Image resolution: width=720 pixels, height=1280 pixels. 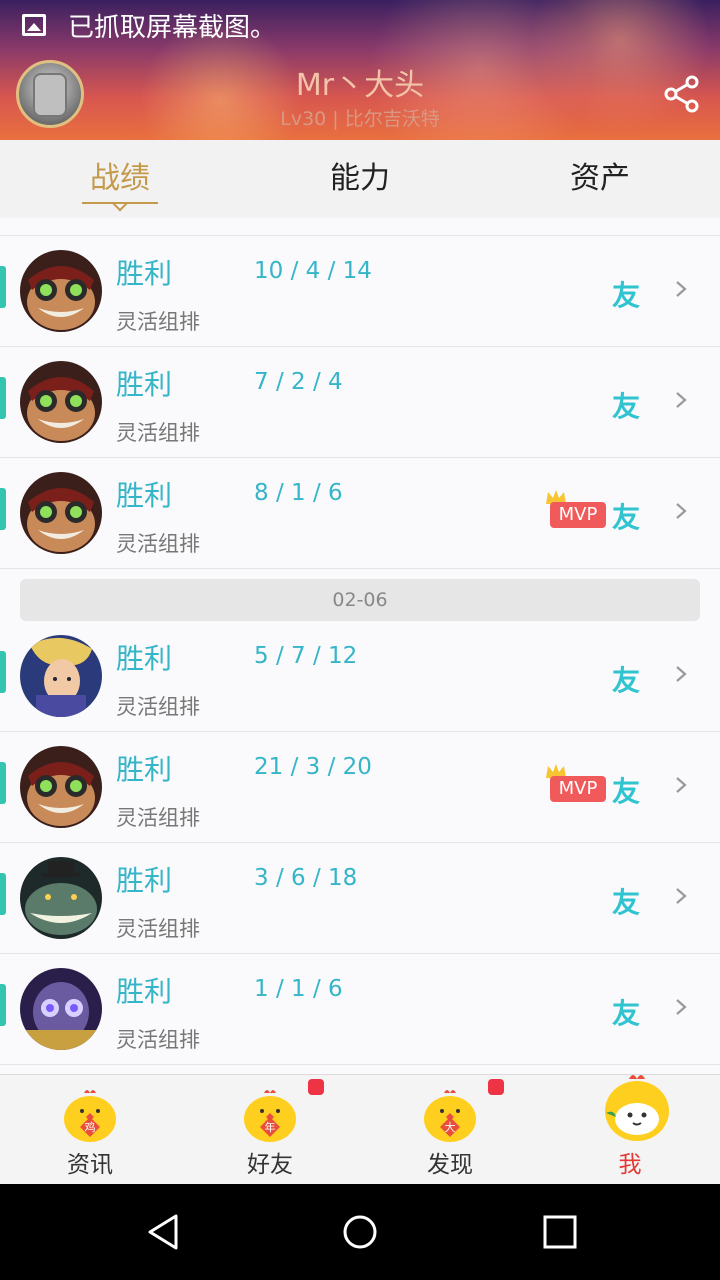 What do you see at coordinates (306, 656) in the screenshot?
I see `match-kda: 5 / 7 / 12` at bounding box center [306, 656].